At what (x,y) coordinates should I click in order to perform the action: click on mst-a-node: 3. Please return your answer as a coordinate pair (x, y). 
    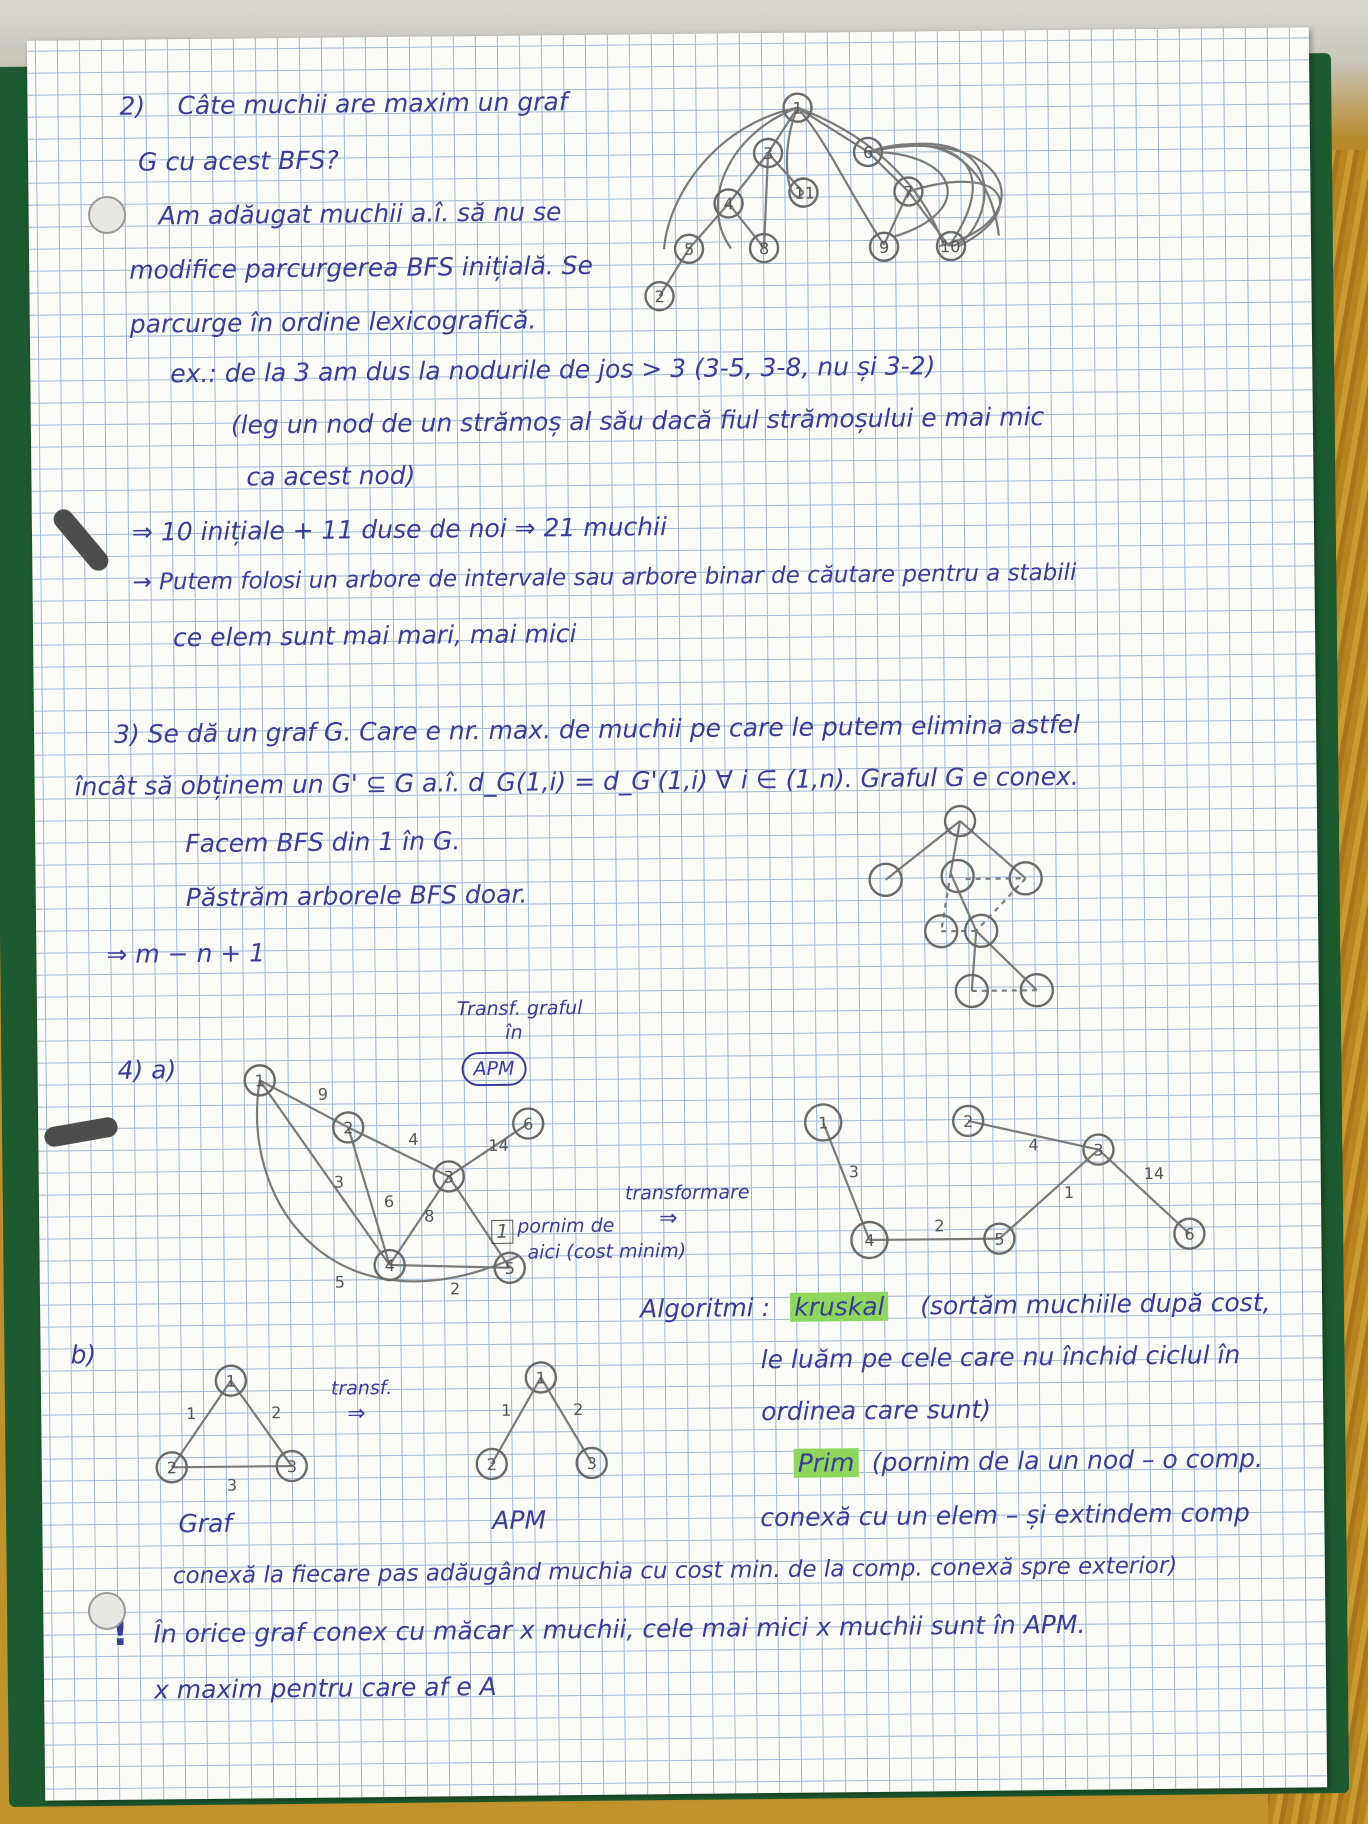
    Looking at the image, I should click on (1098, 1150).